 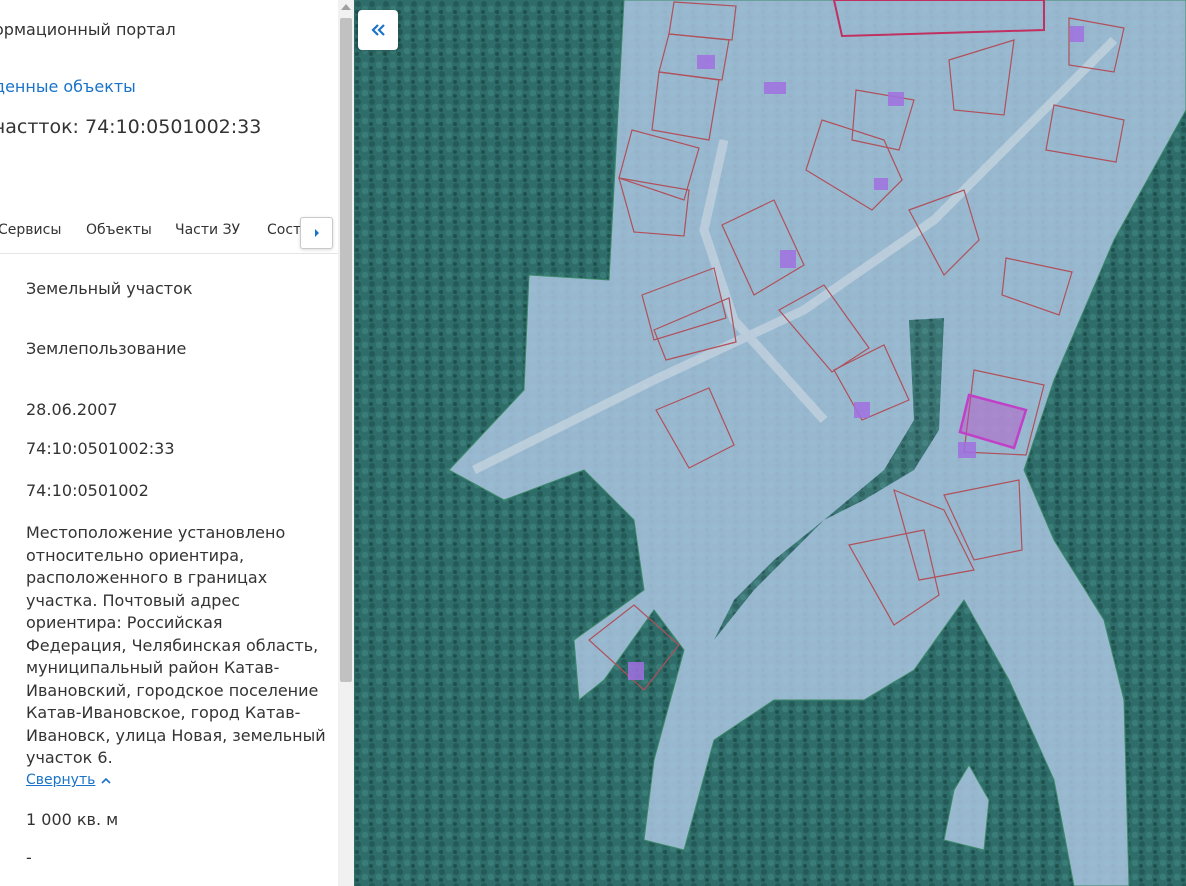 I want to click on tab-services: Сервисы, so click(x=30, y=230).